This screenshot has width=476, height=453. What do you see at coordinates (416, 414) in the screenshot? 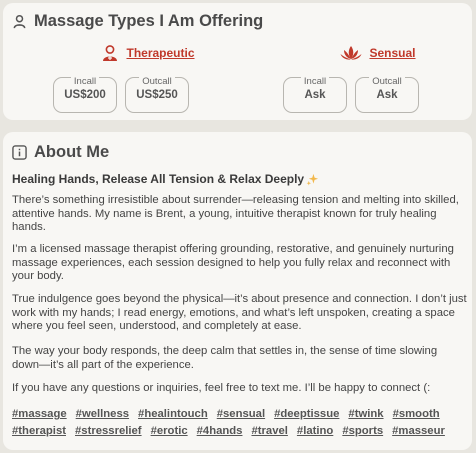
I see `hashtag-link: #smooth` at bounding box center [416, 414].